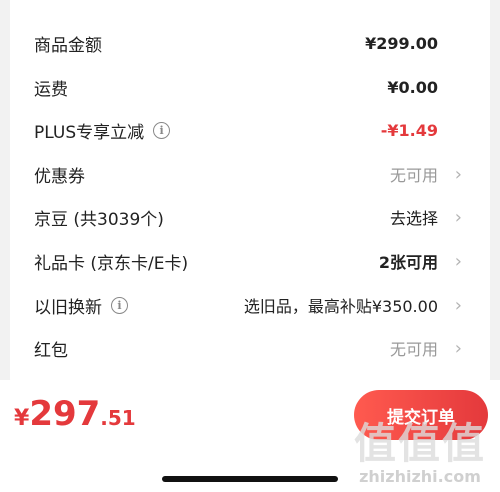 This screenshot has width=500, height=492. I want to click on gift-card-value: 2张可用, so click(408, 262).